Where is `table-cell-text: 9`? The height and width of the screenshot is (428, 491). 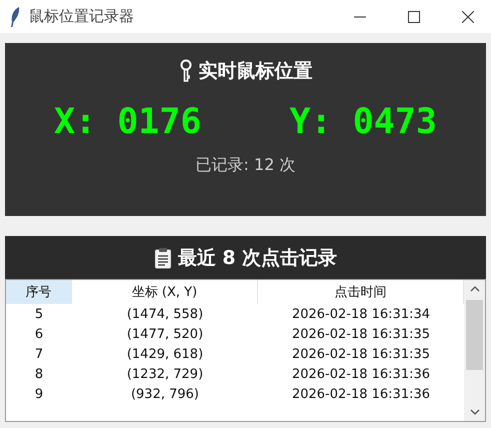 table-cell-text: 9 is located at coordinates (39, 395).